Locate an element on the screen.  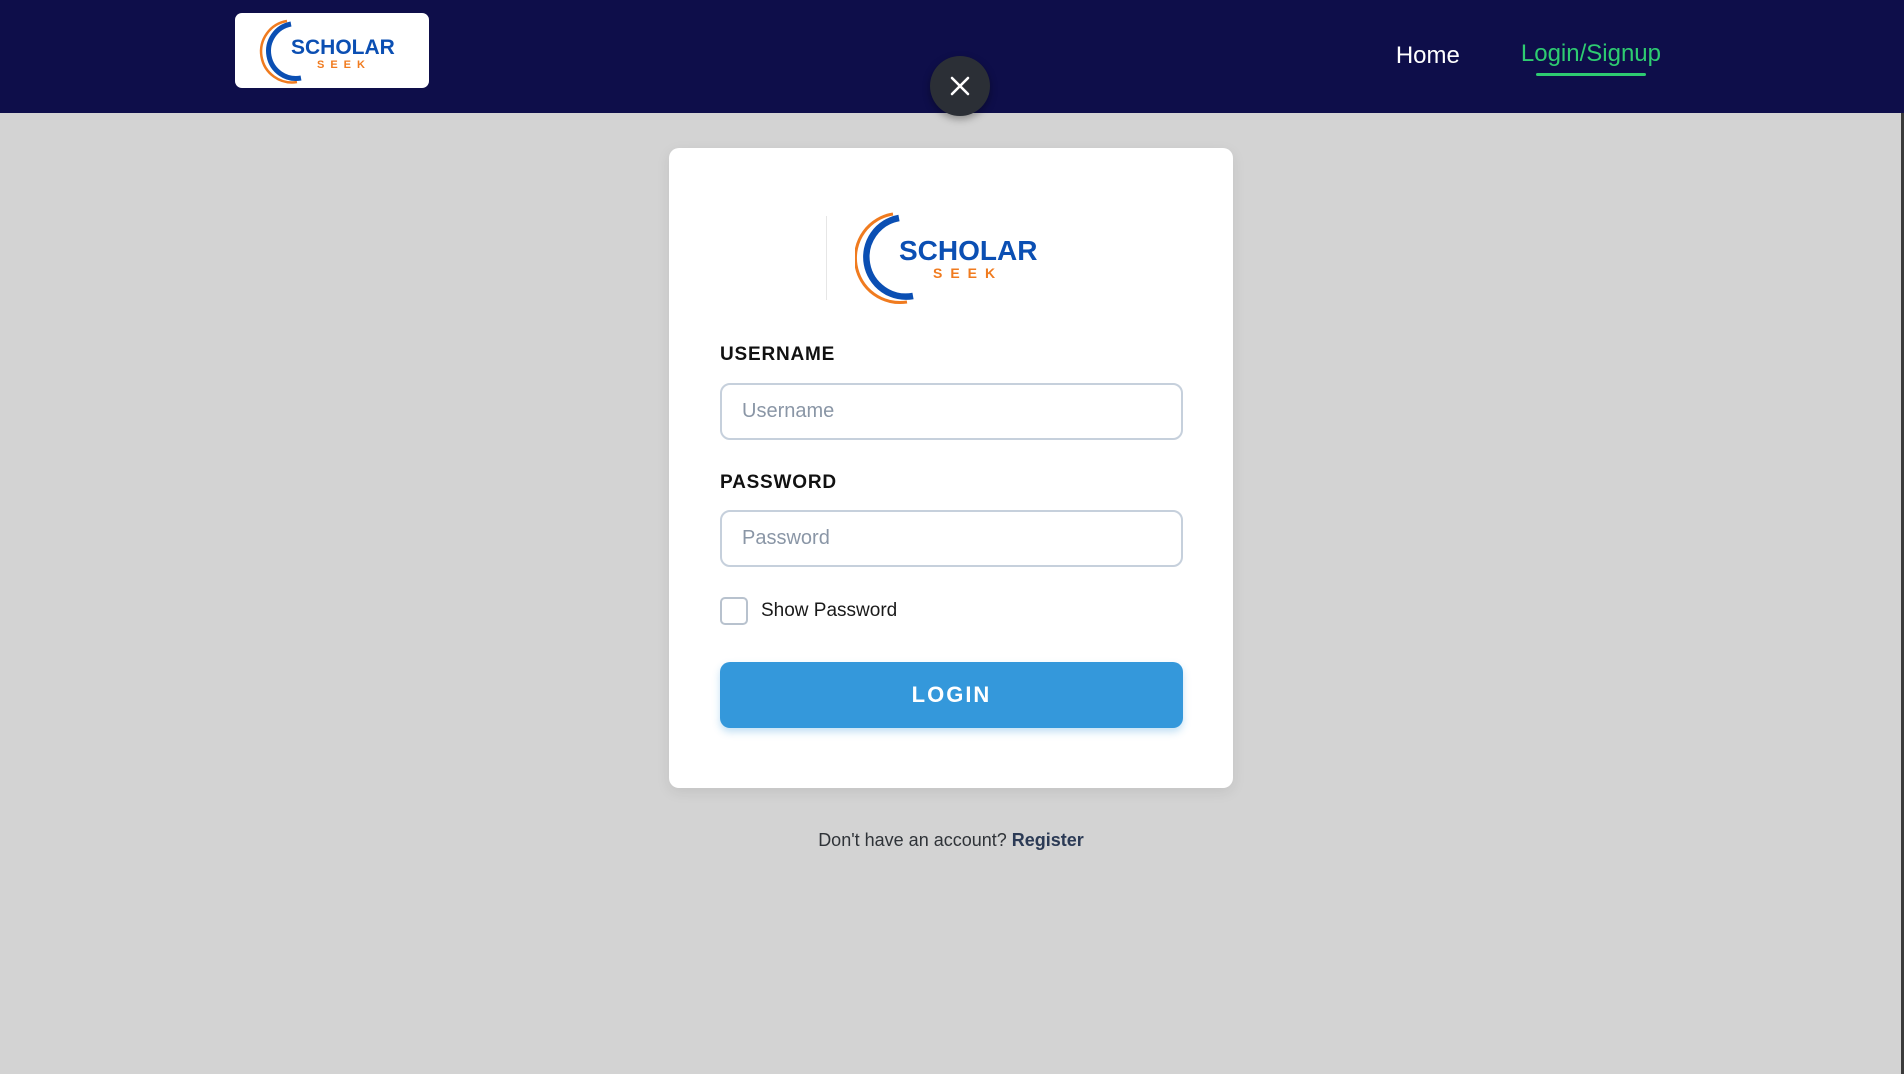
username-label: USERNAME is located at coordinates (778, 354).